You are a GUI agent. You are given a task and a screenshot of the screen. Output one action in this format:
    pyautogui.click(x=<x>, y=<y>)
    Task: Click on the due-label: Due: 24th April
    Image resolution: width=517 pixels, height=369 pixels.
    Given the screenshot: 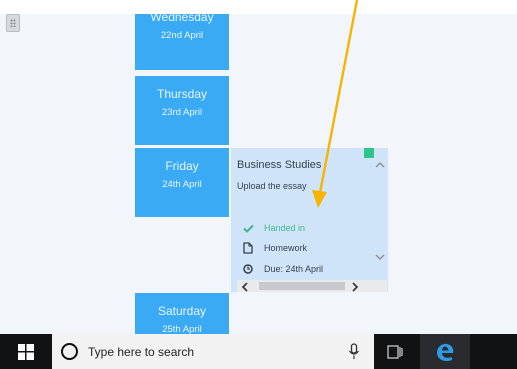 What is the action you would take?
    pyautogui.click(x=294, y=269)
    